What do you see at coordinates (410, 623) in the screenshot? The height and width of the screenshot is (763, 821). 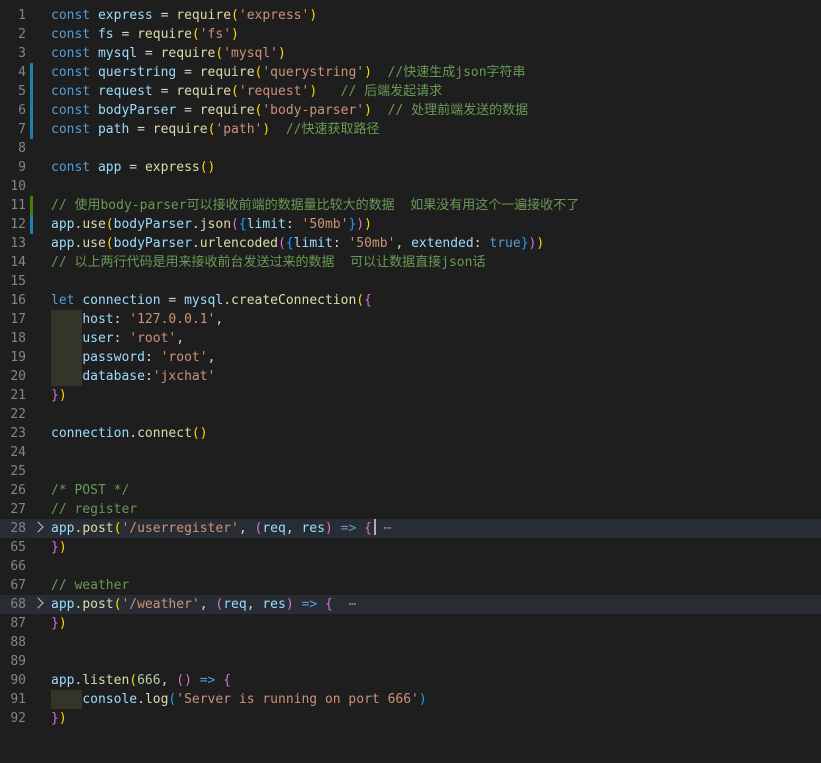 I see `code-line: 87})` at bounding box center [410, 623].